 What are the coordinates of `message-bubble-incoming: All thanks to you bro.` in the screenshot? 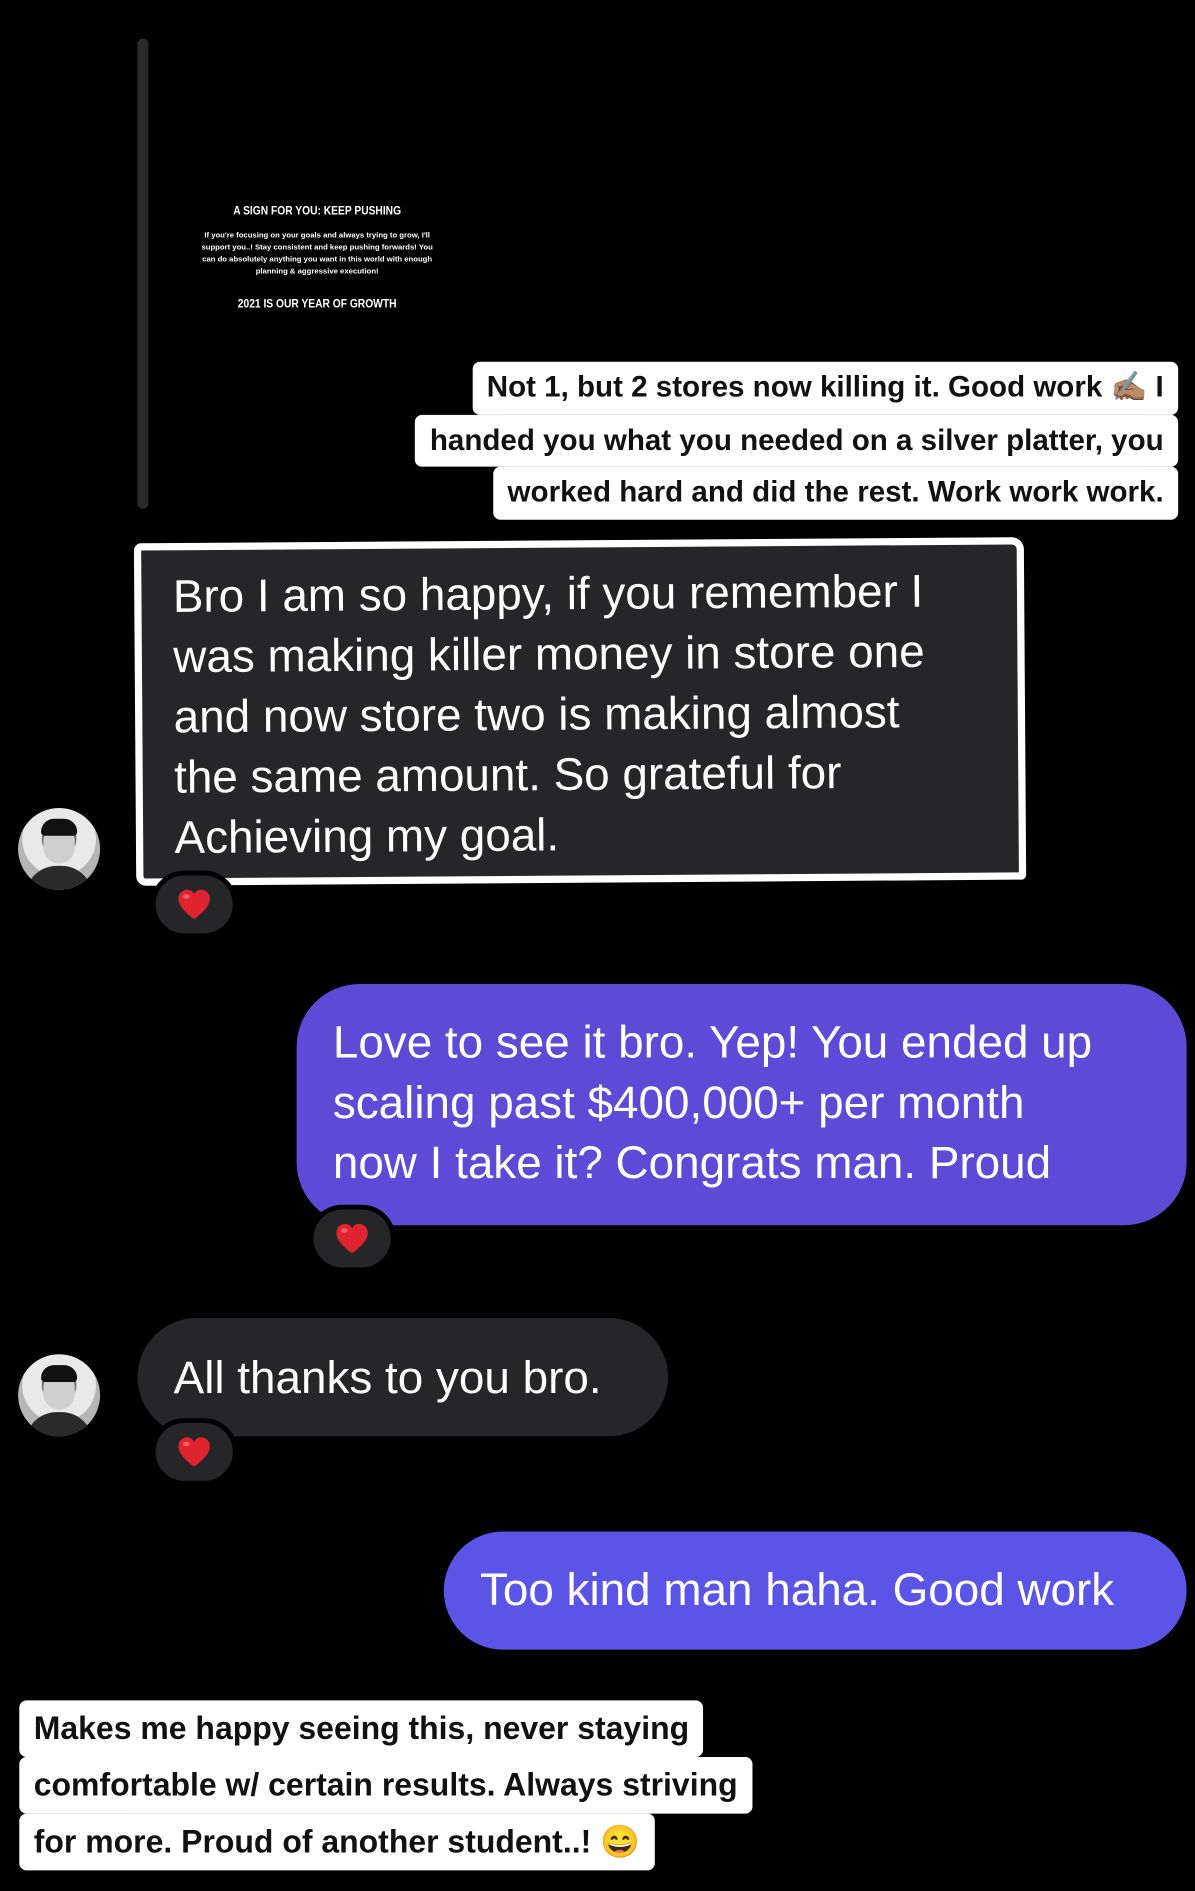 It's located at (403, 1377).